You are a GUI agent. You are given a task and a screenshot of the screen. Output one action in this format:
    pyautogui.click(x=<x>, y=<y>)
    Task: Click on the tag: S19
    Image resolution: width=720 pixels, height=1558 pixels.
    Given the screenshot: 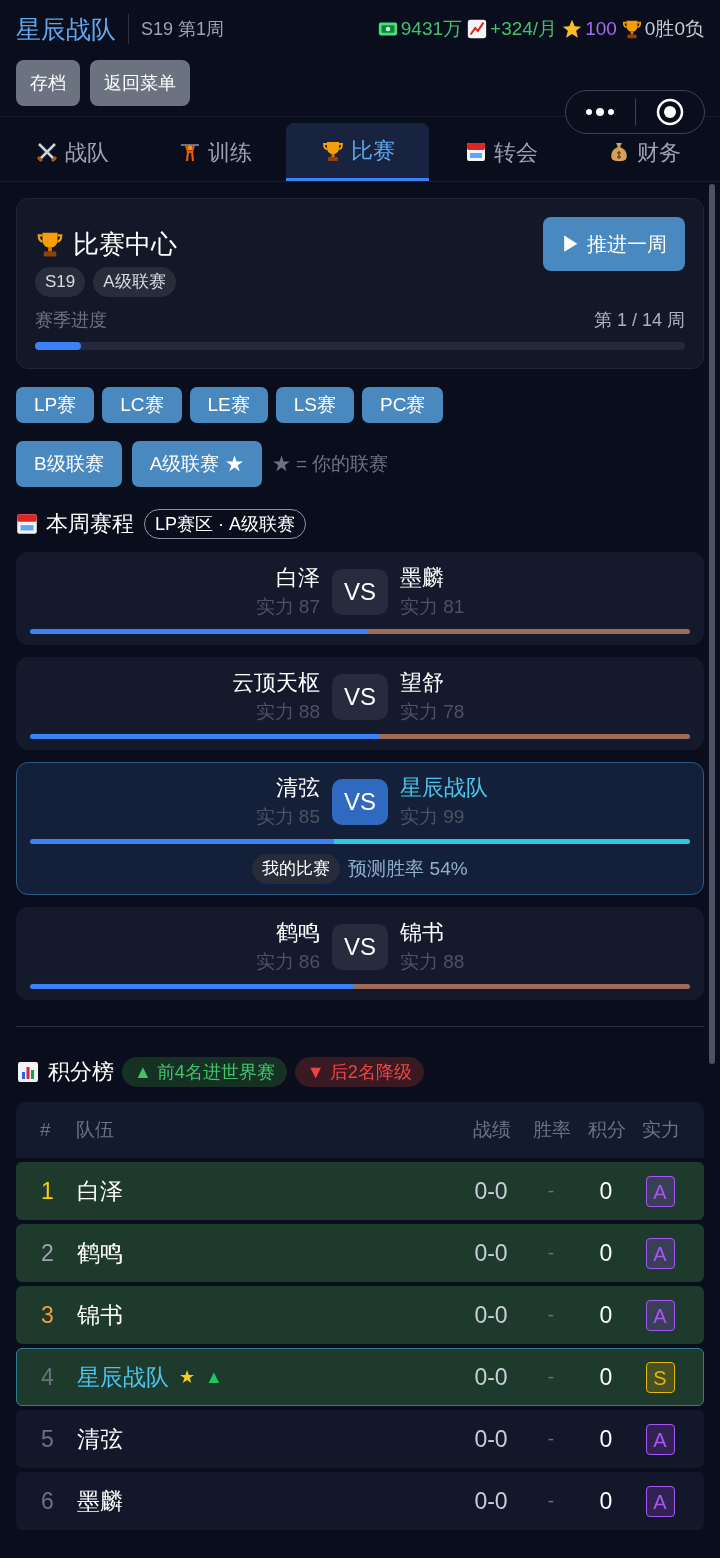 What is the action you would take?
    pyautogui.click(x=60, y=282)
    